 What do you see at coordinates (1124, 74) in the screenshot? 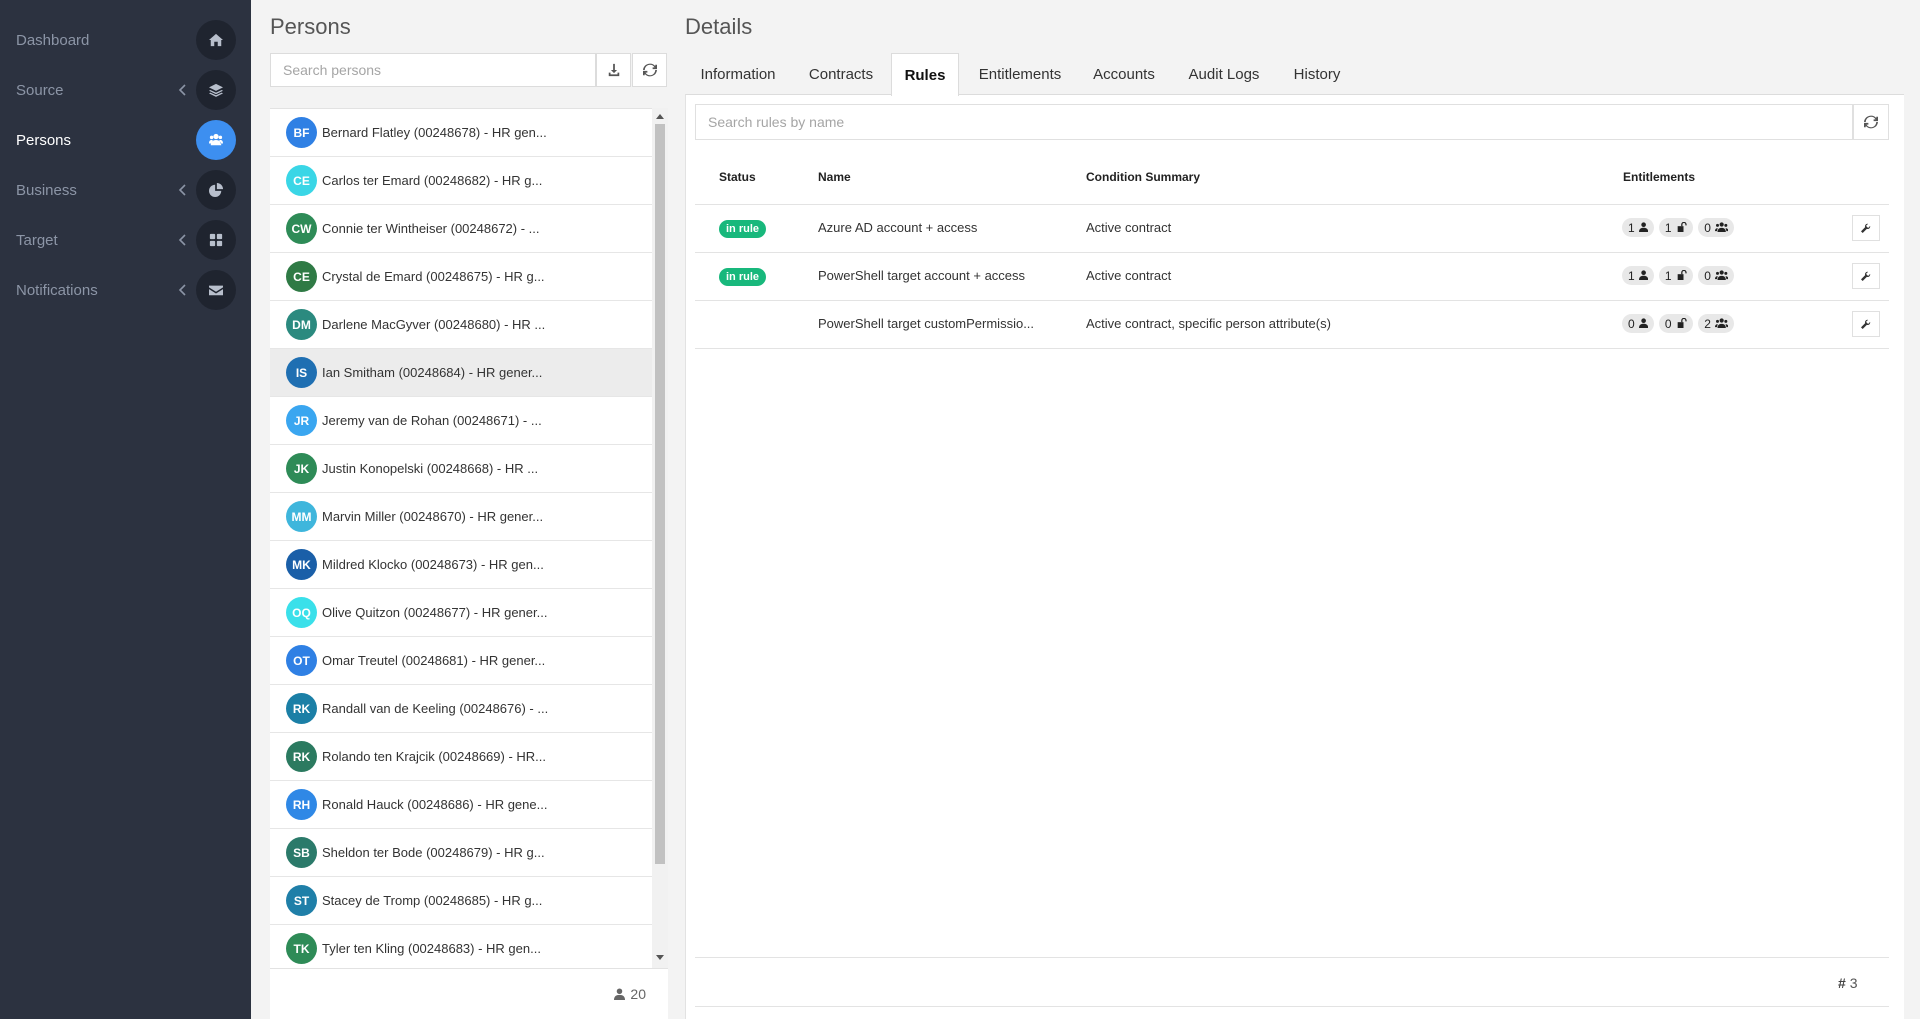
I see `tab-accounts: Accounts` at bounding box center [1124, 74].